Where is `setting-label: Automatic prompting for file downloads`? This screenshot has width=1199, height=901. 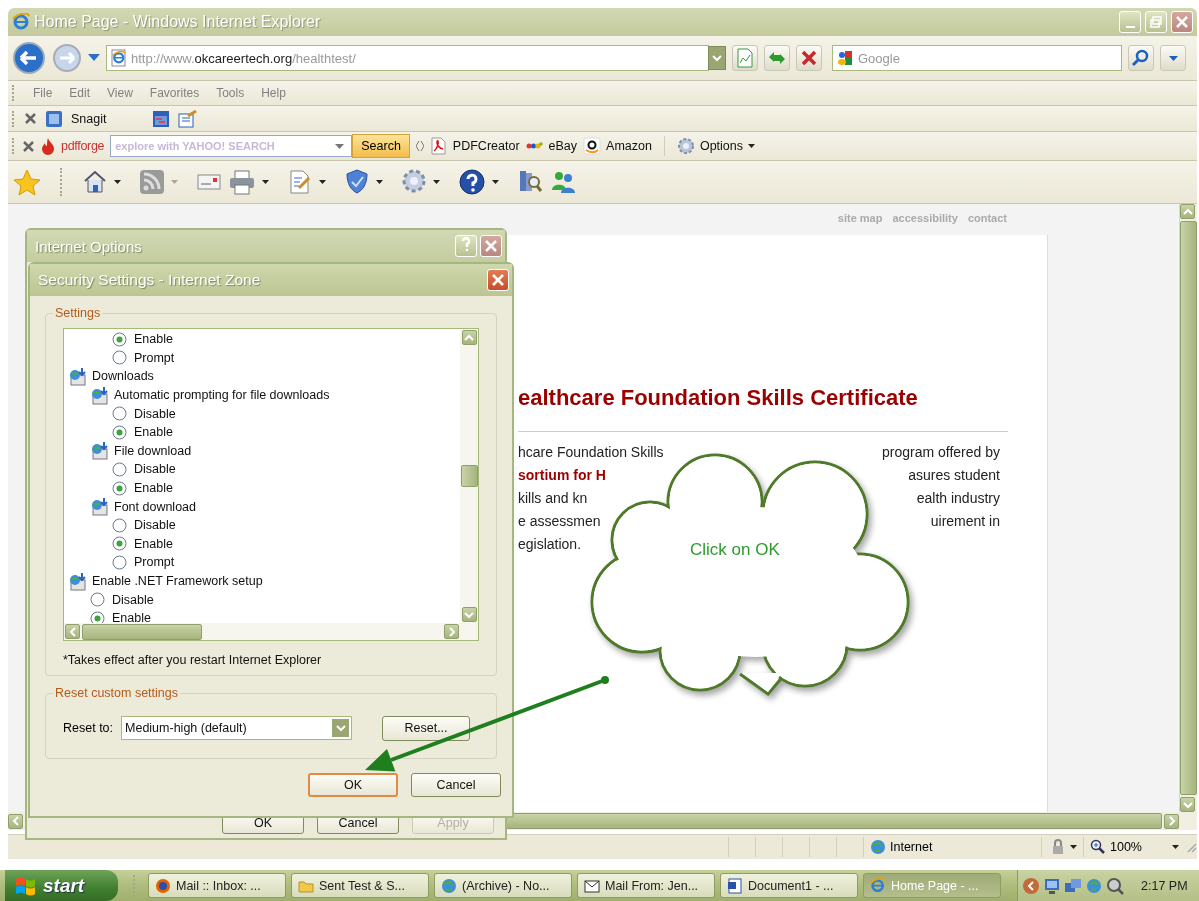 setting-label: Automatic prompting for file downloads is located at coordinates (222, 395).